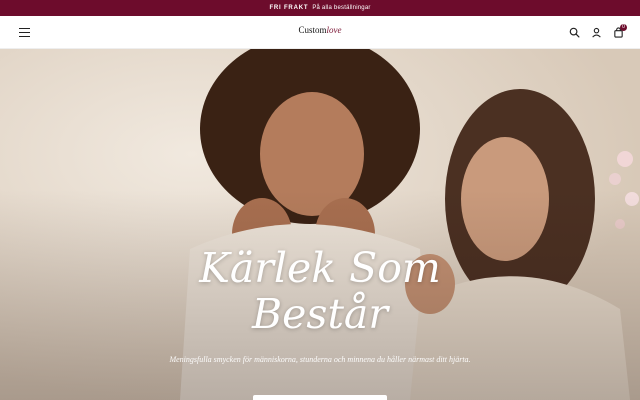  What do you see at coordinates (289, 8) in the screenshot?
I see `announcement-highlight: FRI FRAKT` at bounding box center [289, 8].